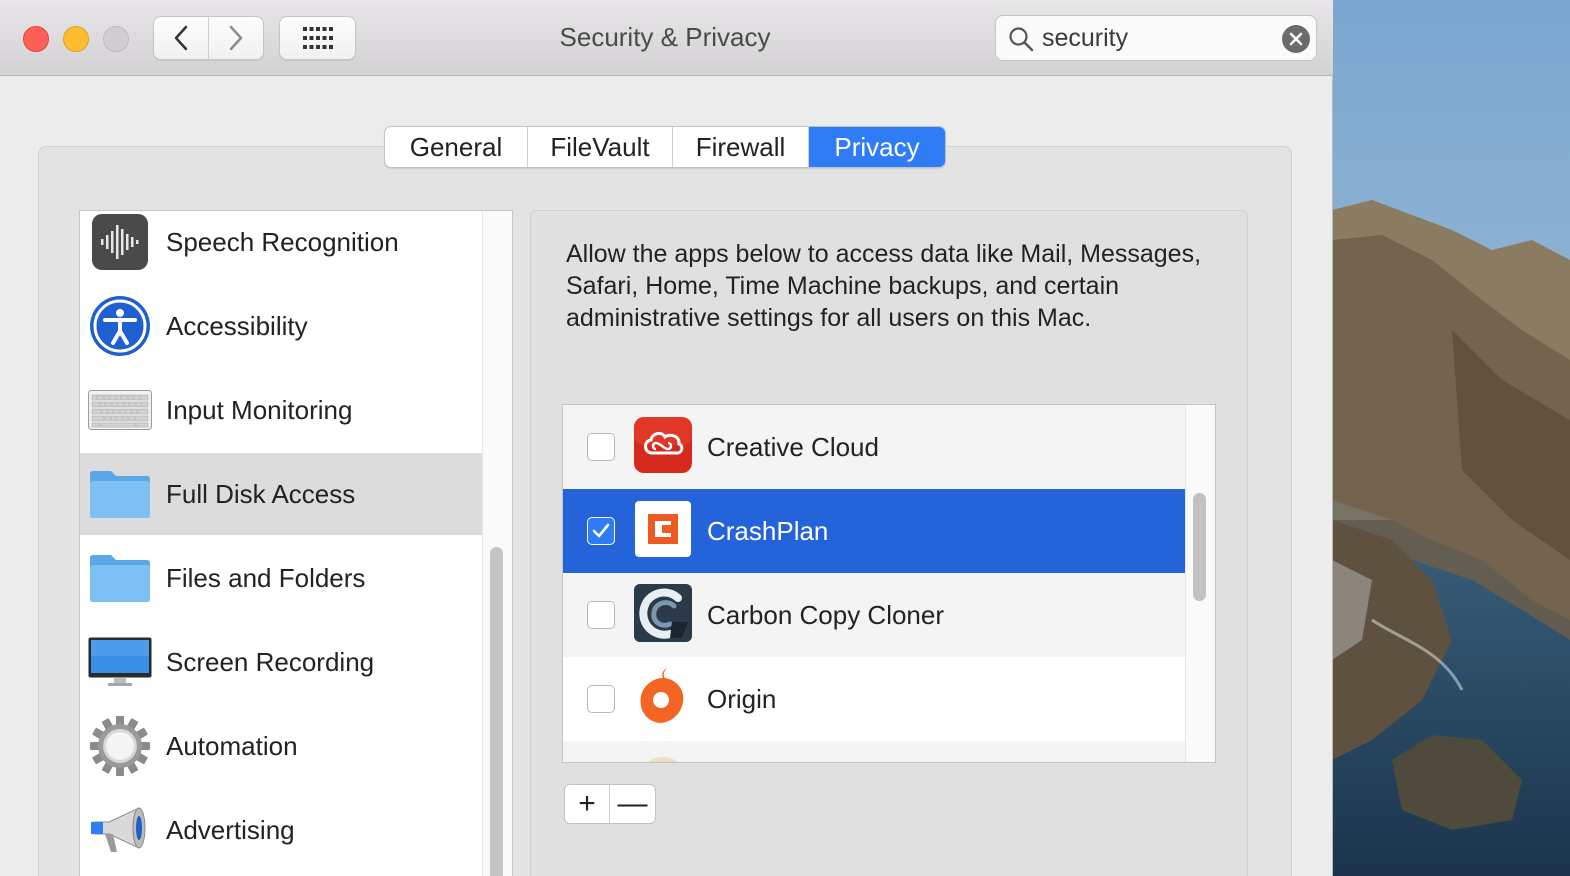  What do you see at coordinates (76, 39) in the screenshot?
I see `minimize-window-button` at bounding box center [76, 39].